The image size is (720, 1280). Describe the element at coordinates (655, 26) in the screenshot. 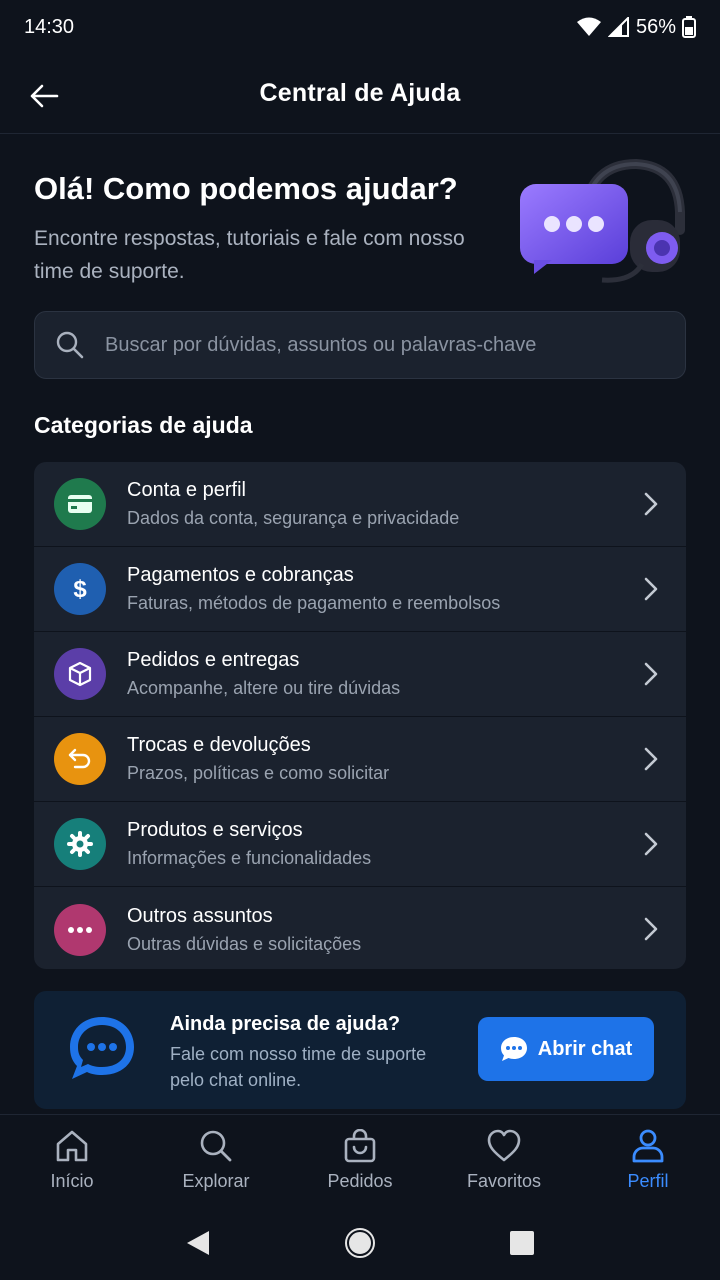

I see `battery-percent: 56%` at that location.